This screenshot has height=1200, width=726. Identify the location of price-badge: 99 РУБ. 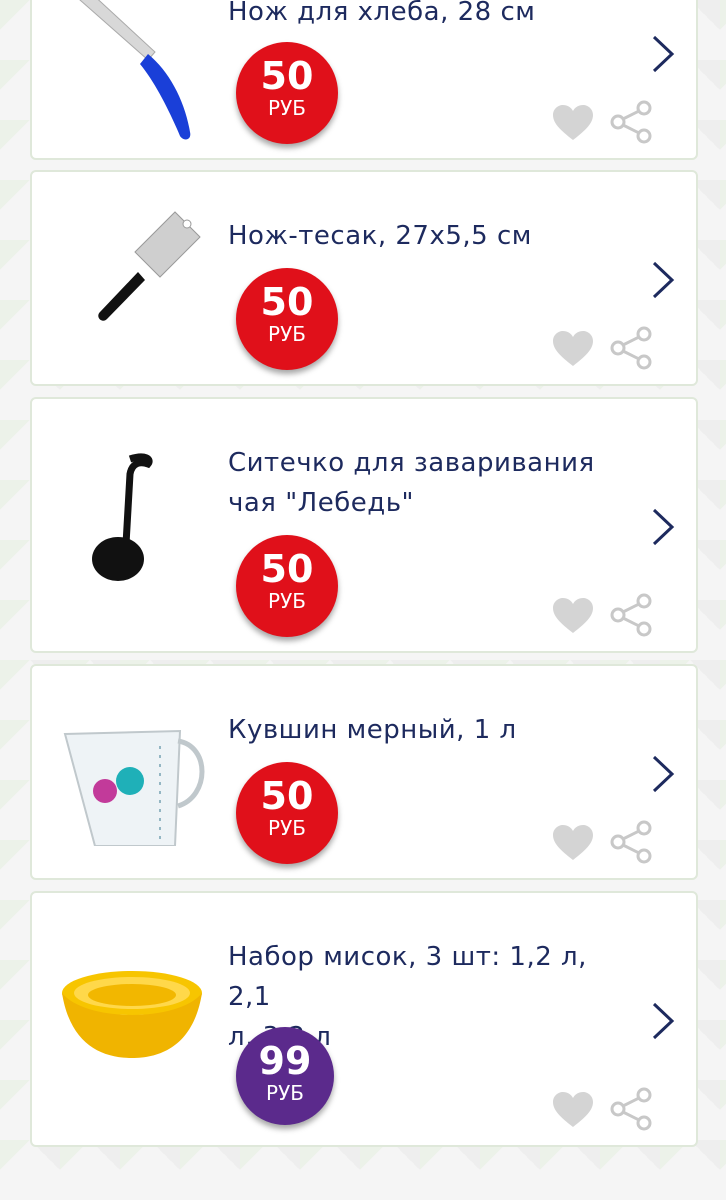
(285, 1076).